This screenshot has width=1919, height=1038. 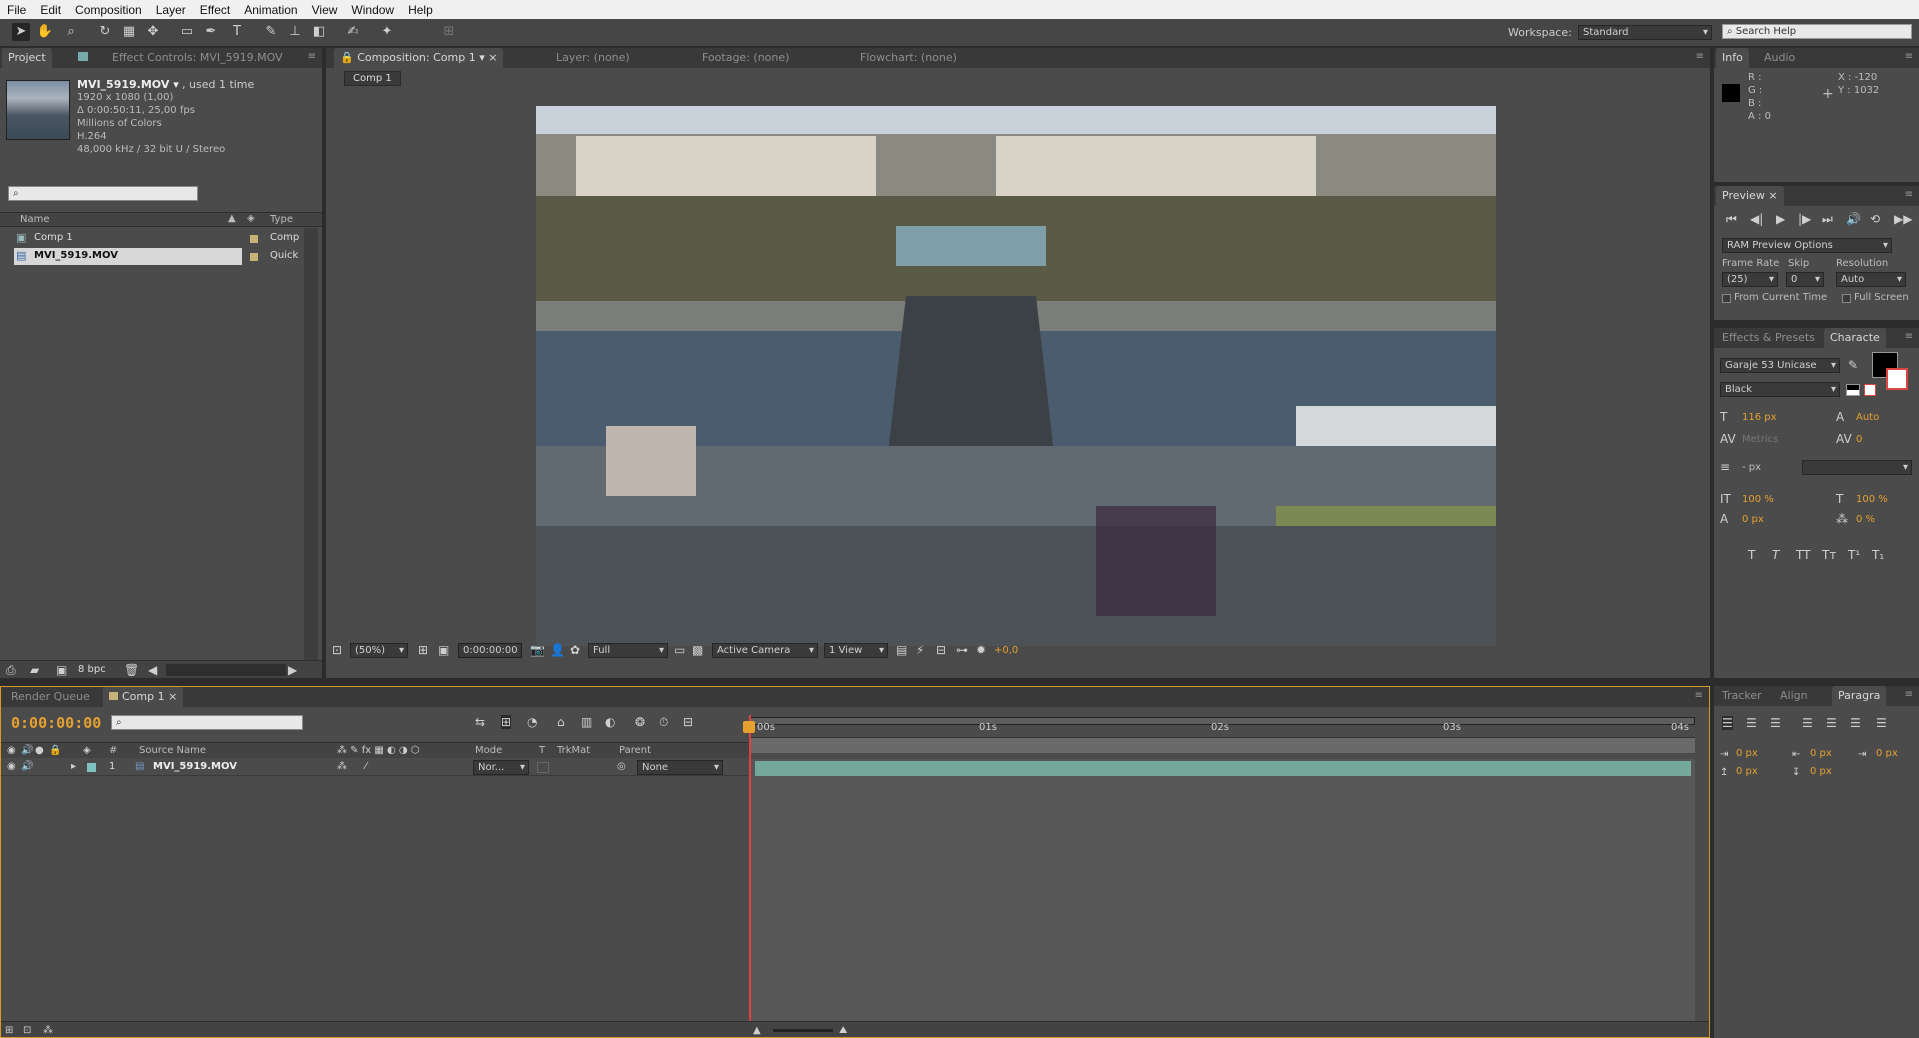 I want to click on faux-italic-button: T, so click(x=1775, y=555).